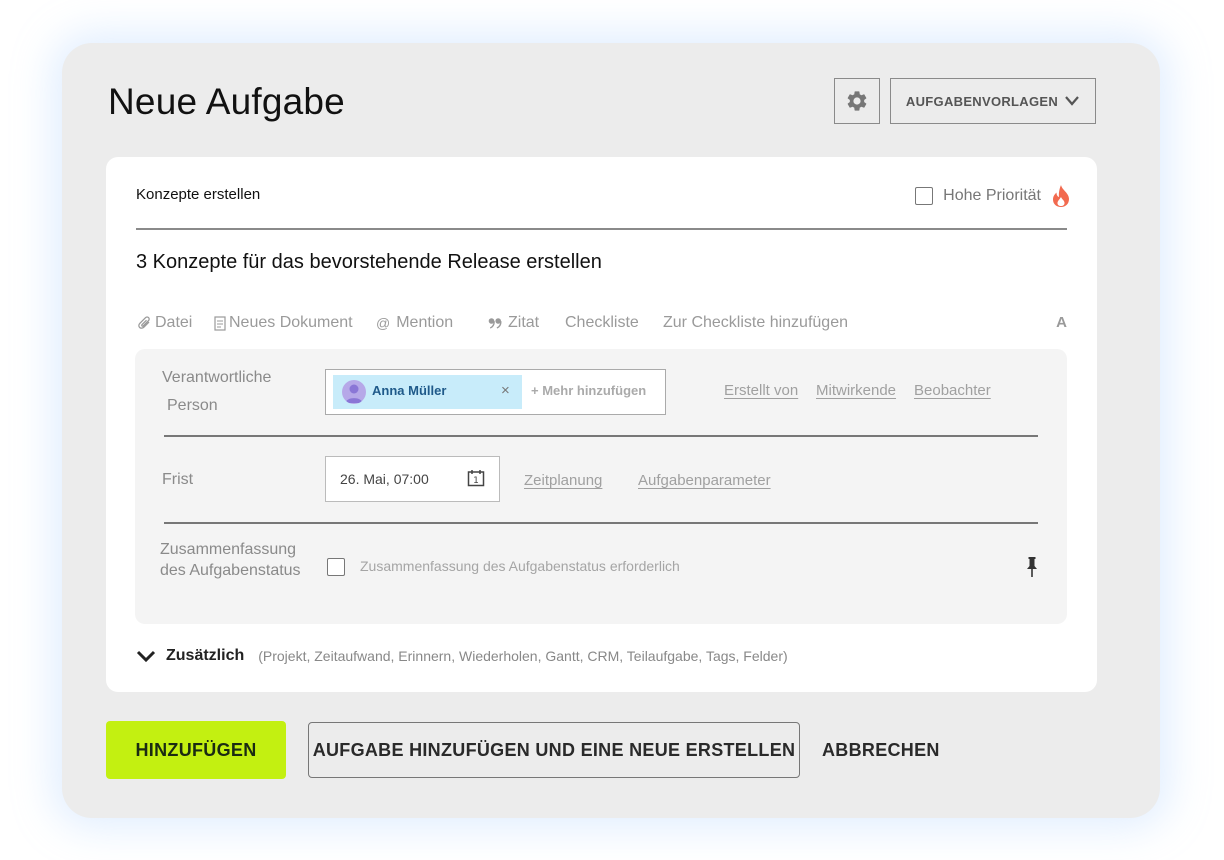 The width and height of the screenshot is (1224, 860). I want to click on toolbar-file-label: Datei, so click(174, 322).